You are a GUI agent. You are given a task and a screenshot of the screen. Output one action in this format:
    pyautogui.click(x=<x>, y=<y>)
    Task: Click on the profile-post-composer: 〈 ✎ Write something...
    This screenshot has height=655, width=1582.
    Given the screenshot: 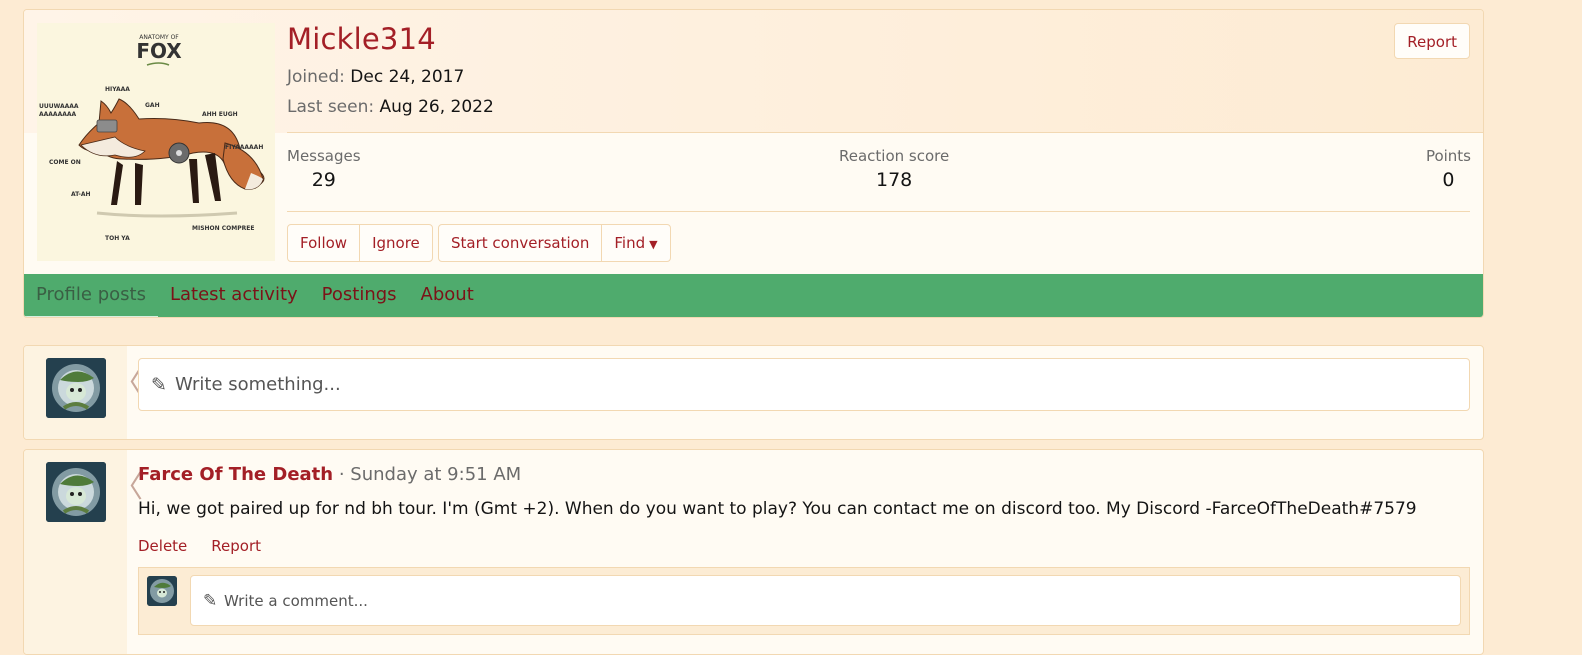 What is the action you would take?
    pyautogui.click(x=753, y=392)
    